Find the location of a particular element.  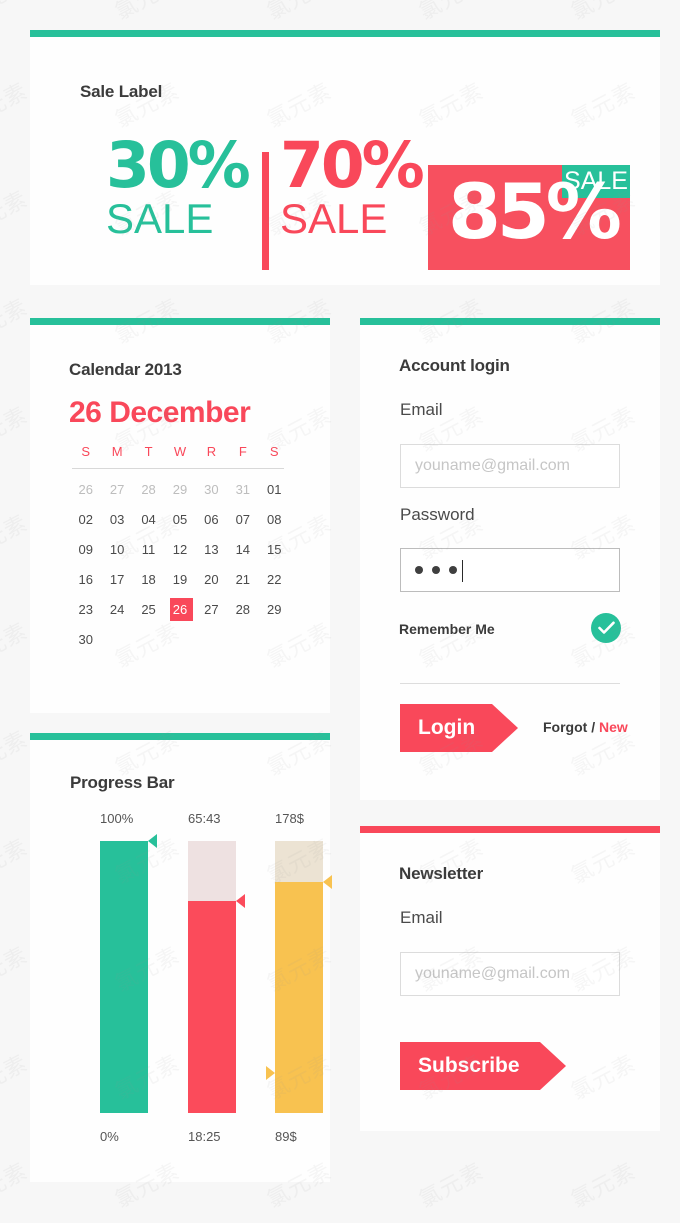

sale-percent: 70% is located at coordinates (352, 165).